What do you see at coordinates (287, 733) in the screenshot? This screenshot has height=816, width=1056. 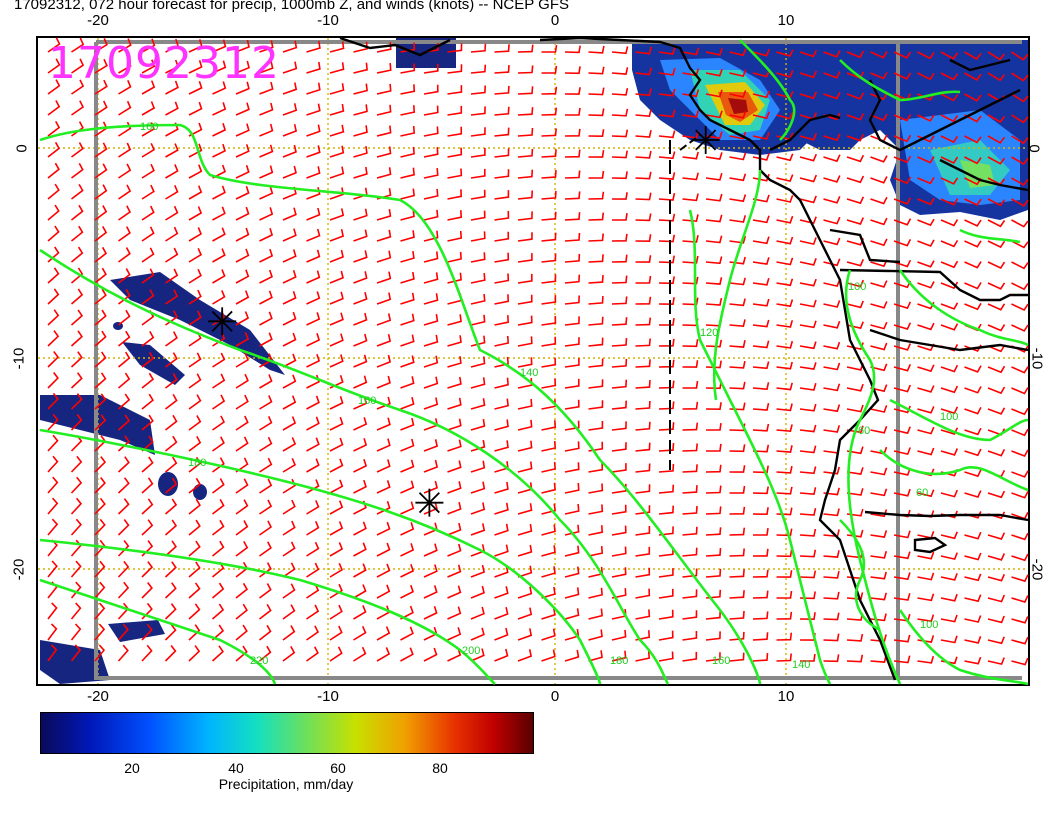 I see `precip-colorbar` at bounding box center [287, 733].